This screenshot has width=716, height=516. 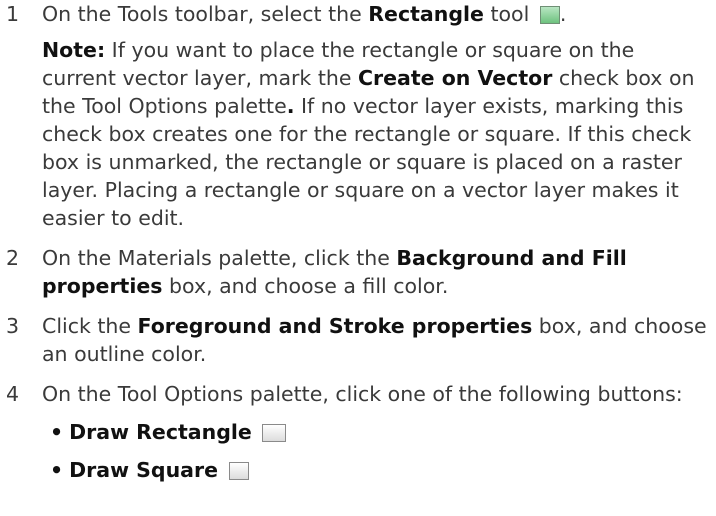 I want to click on list-item: • Draw Square, so click(x=381, y=470).